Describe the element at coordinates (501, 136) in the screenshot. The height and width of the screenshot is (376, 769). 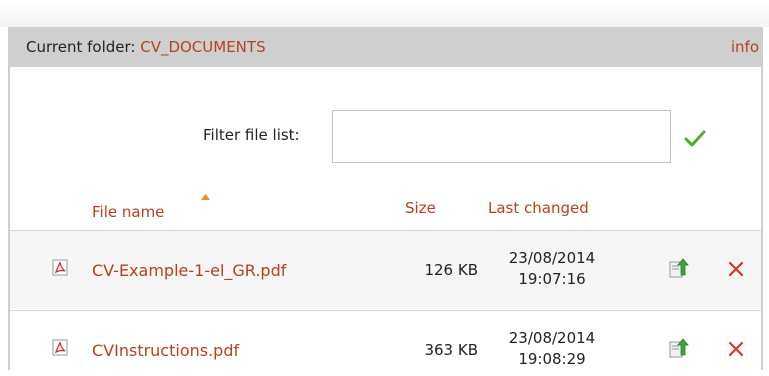
I see `filter-input` at that location.